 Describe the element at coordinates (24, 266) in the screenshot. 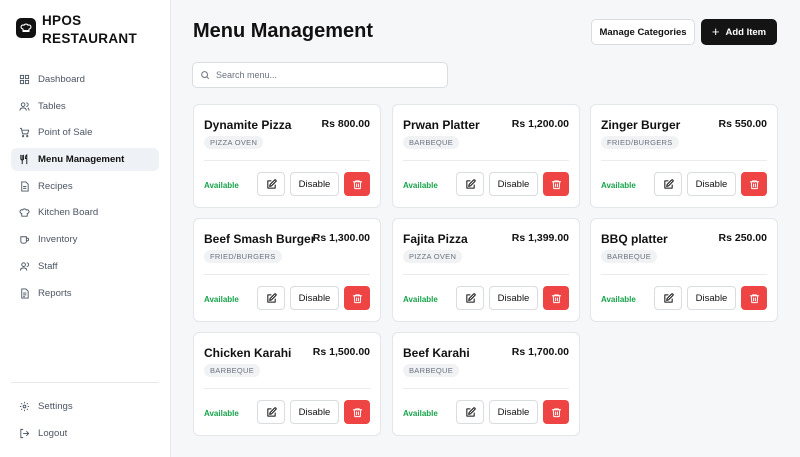

I see `user-icon` at that location.